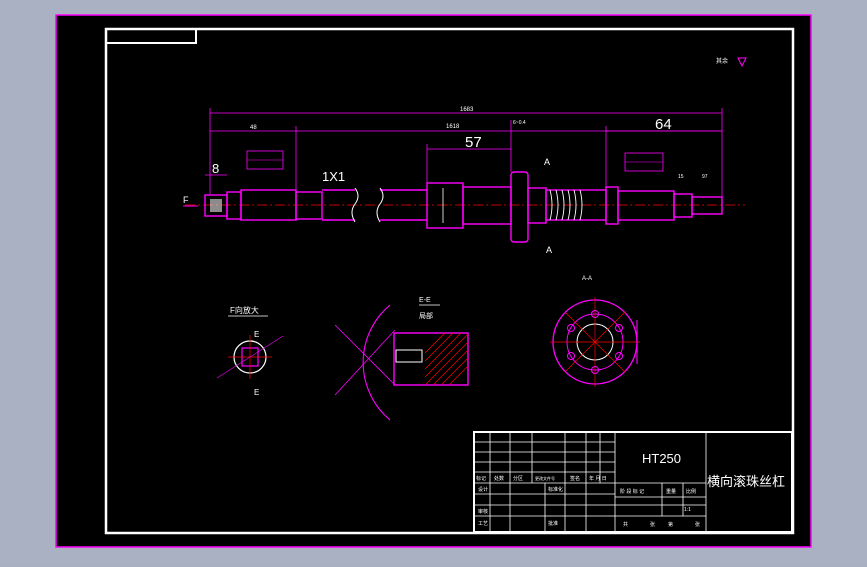 This screenshot has height=567, width=867. Describe the element at coordinates (545, 478) in the screenshot. I see `header-cell-3: 更改文件号` at that location.